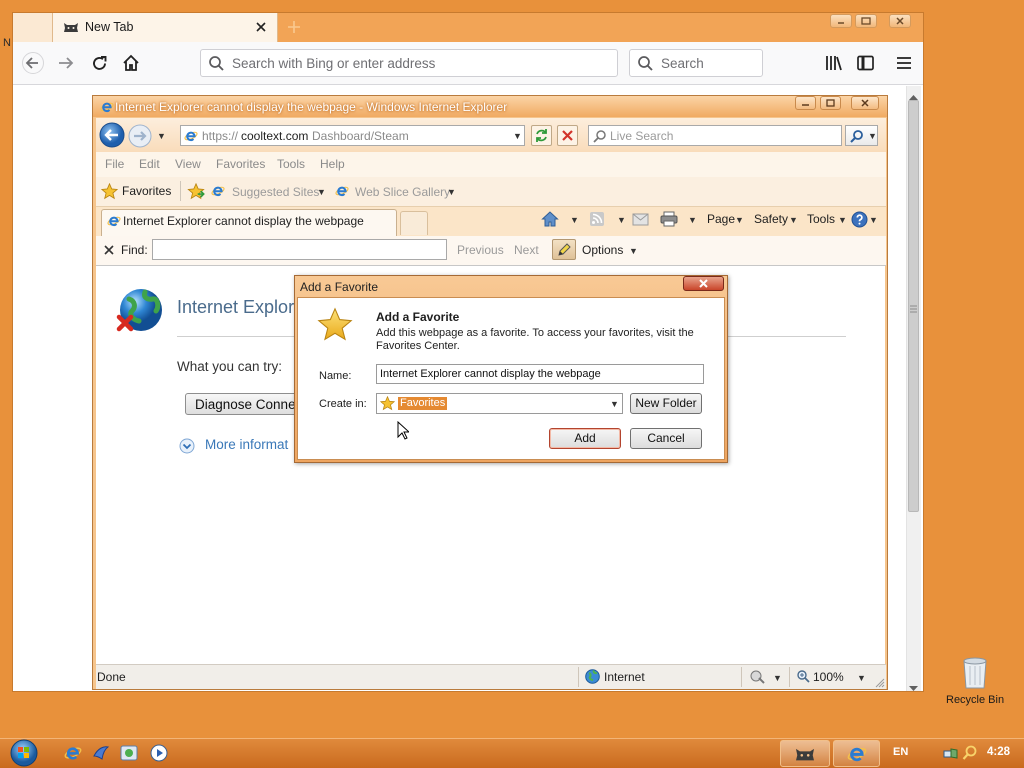 This screenshot has height=768, width=1024. What do you see at coordinates (793, 220) in the screenshot?
I see `safety-dropdown-icon: ▼` at bounding box center [793, 220].